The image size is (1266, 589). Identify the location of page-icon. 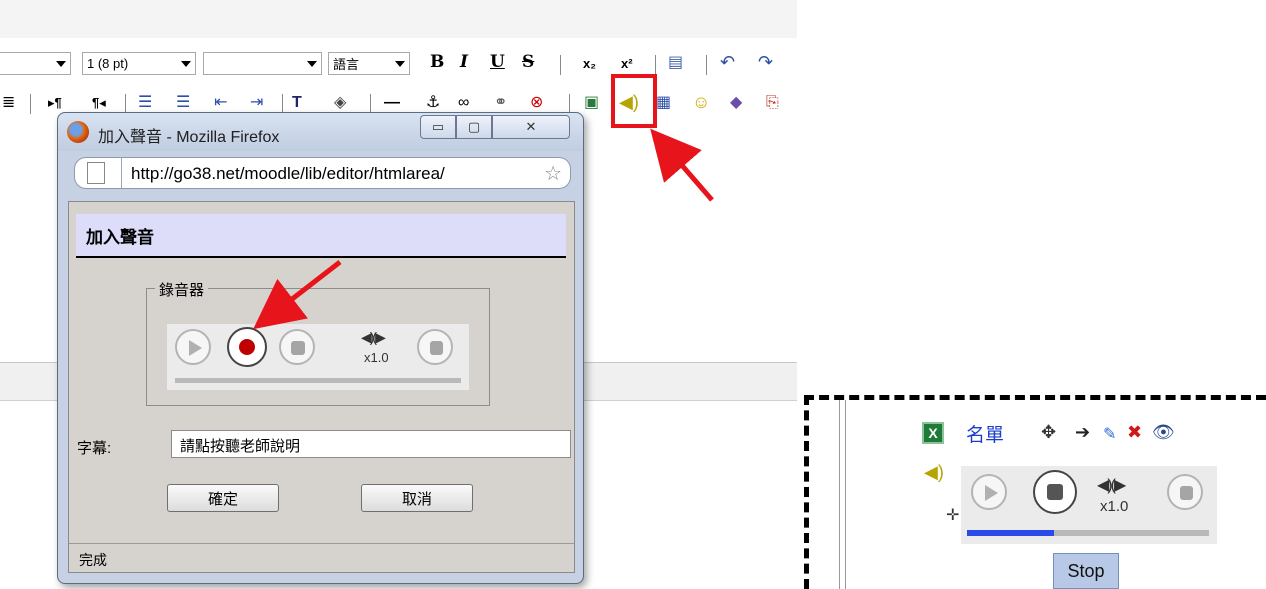
(96, 173).